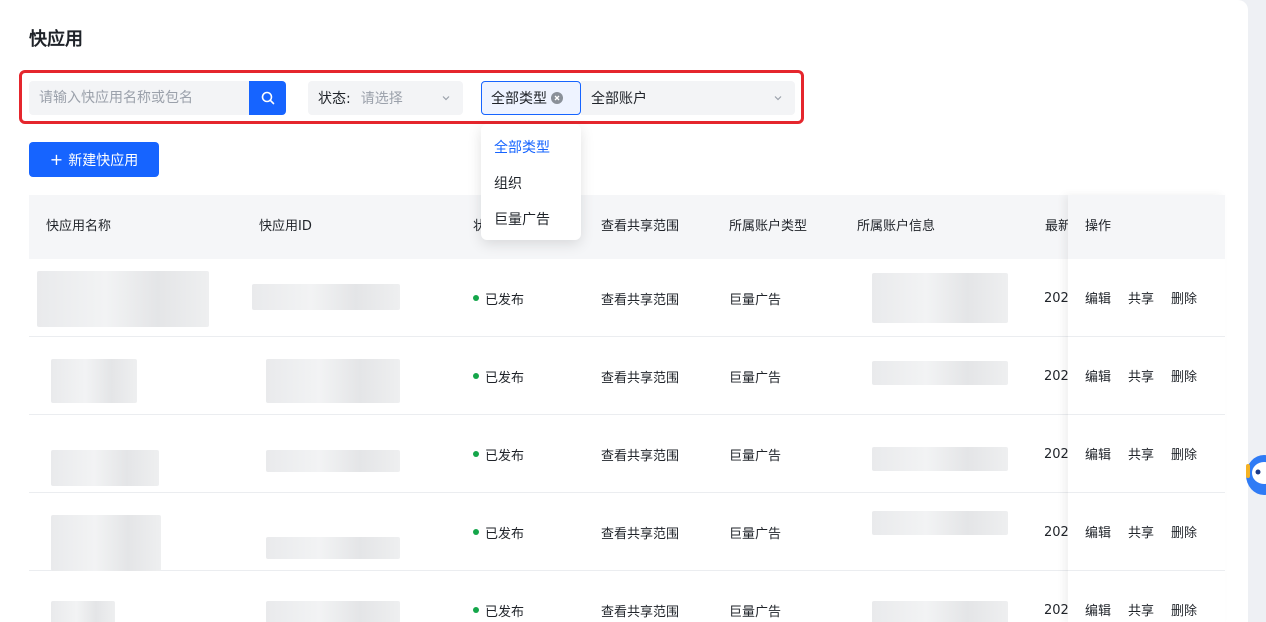  I want to click on type-select: 全部类型, so click(531, 98).